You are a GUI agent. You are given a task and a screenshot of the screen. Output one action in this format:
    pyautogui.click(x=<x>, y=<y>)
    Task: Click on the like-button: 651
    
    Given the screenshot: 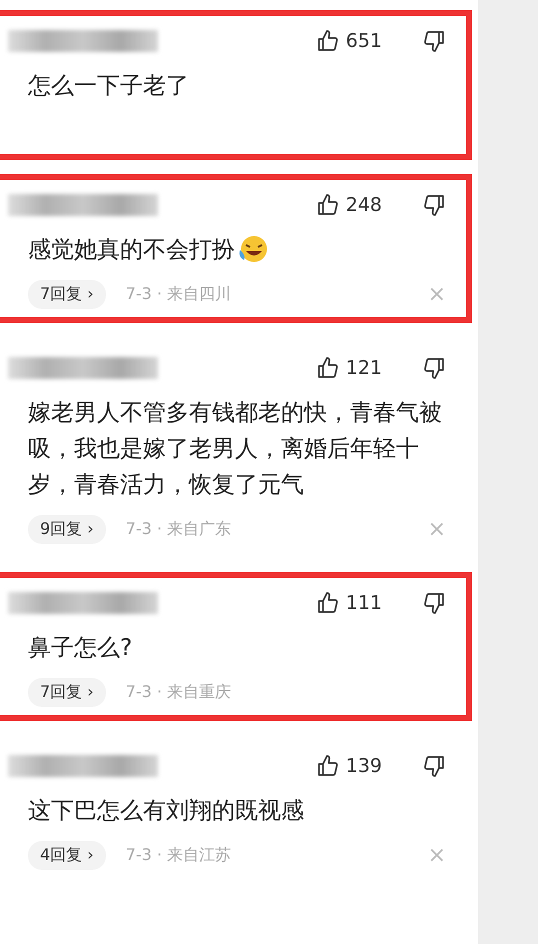 What is the action you would take?
    pyautogui.click(x=349, y=41)
    